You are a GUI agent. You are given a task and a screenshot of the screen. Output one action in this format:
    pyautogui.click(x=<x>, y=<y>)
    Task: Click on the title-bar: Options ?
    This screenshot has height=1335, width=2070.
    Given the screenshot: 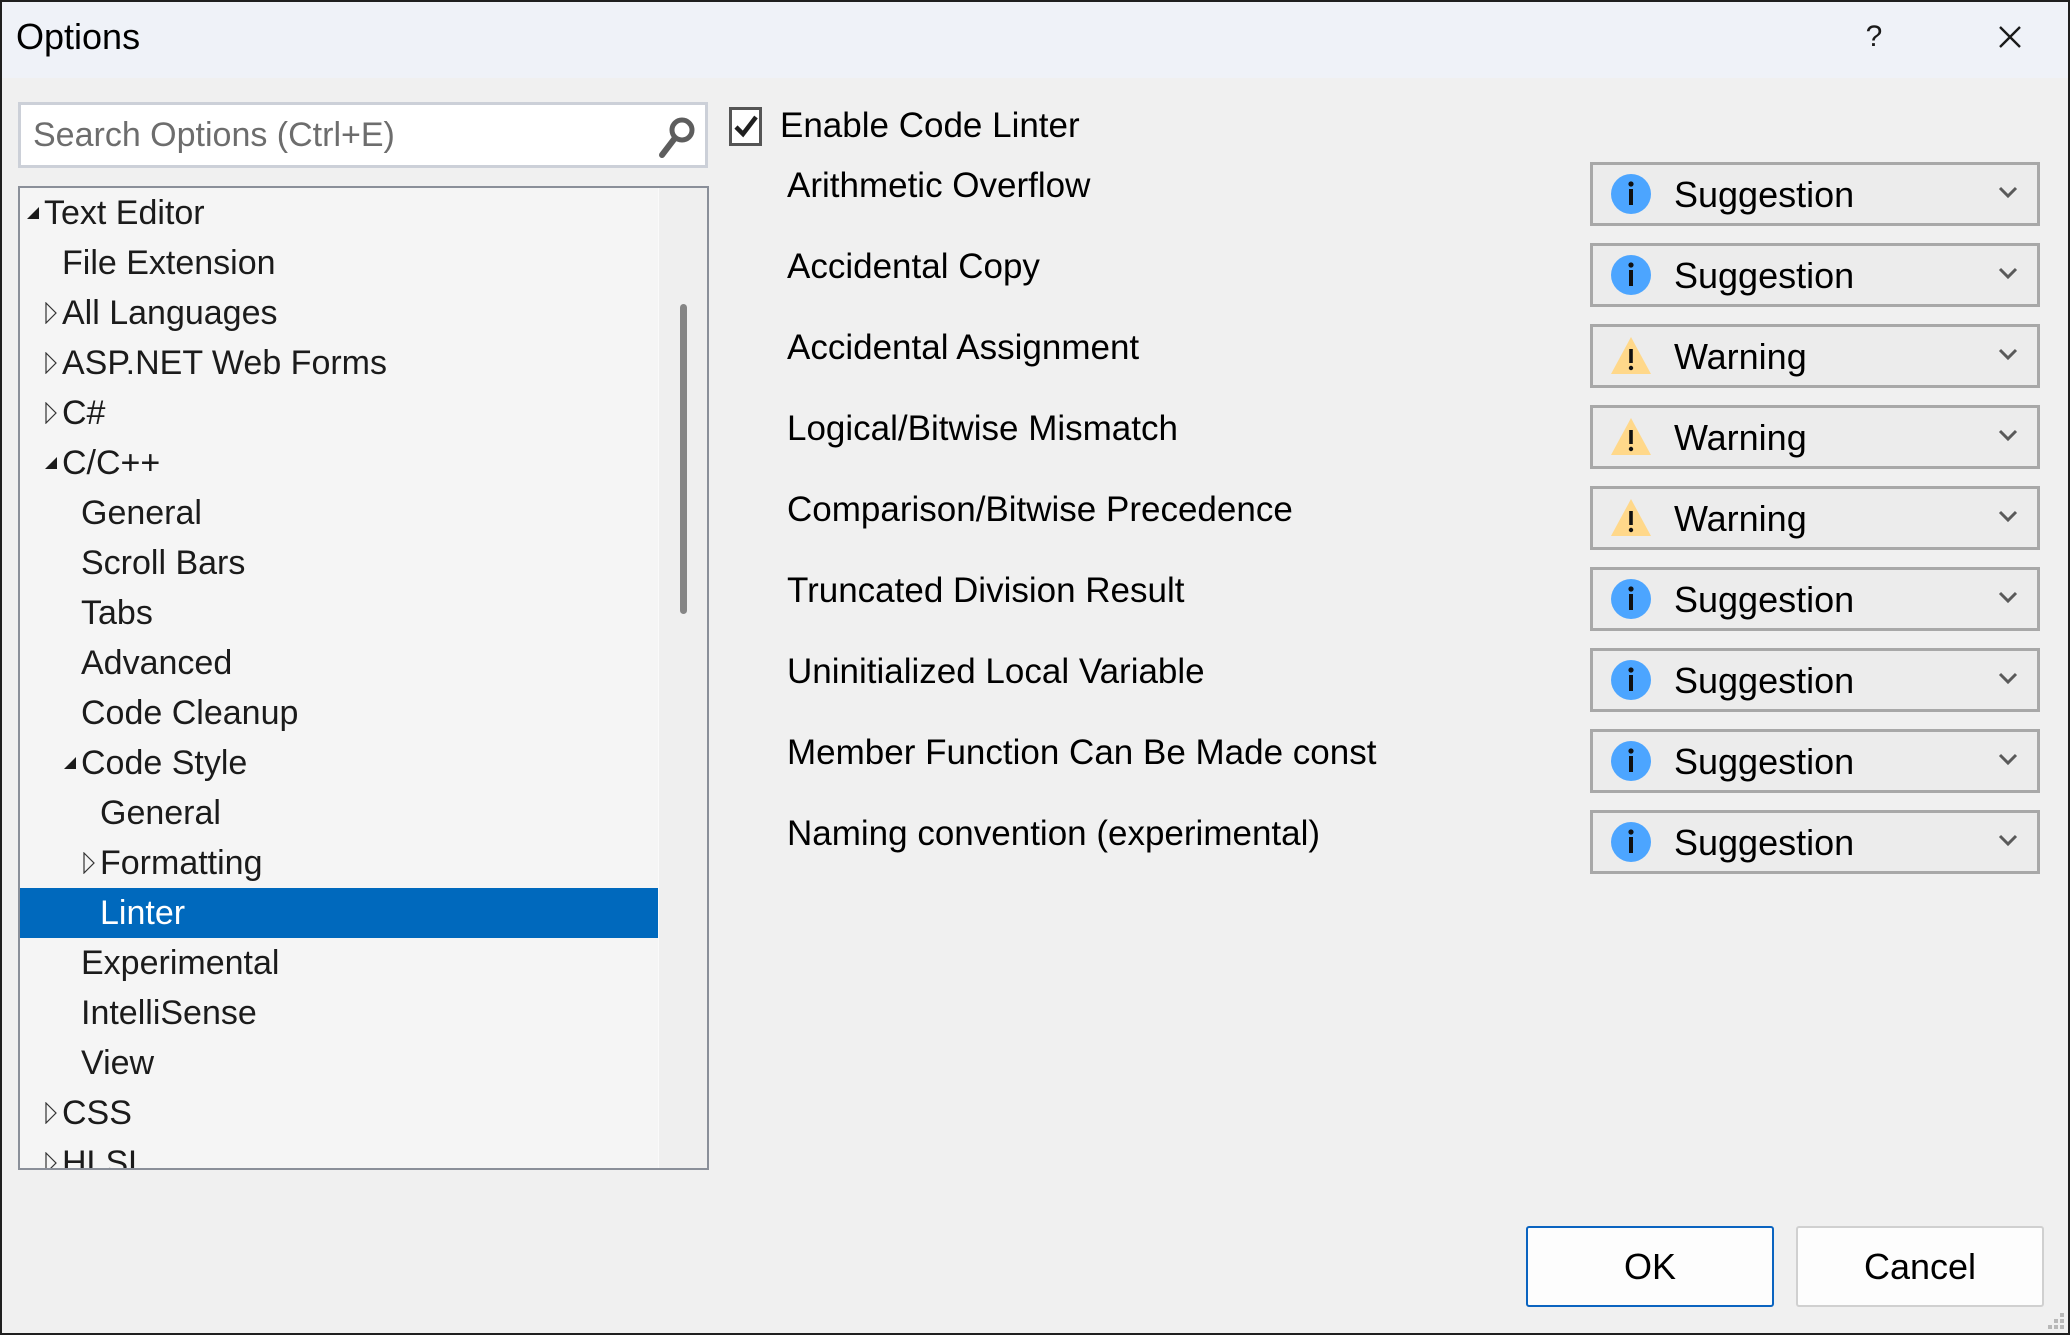 What is the action you would take?
    pyautogui.click(x=1035, y=40)
    